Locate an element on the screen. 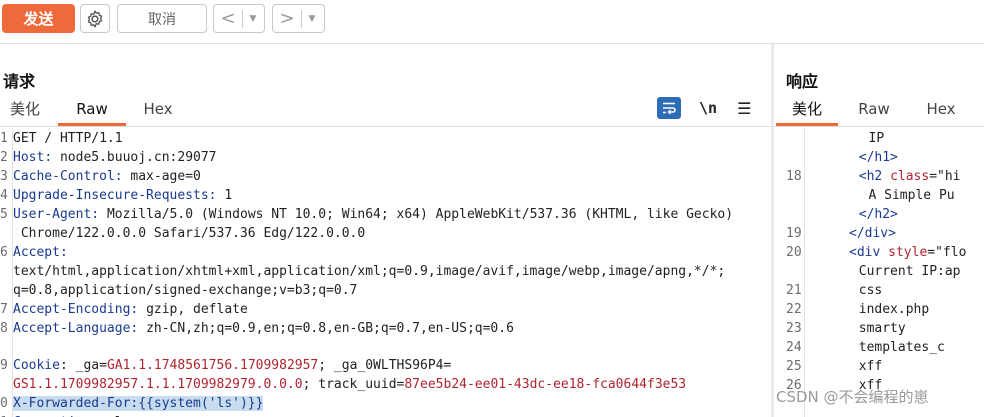 Image resolution: width=984 pixels, height=417 pixels. response-line: </div> is located at coordinates (872, 233).